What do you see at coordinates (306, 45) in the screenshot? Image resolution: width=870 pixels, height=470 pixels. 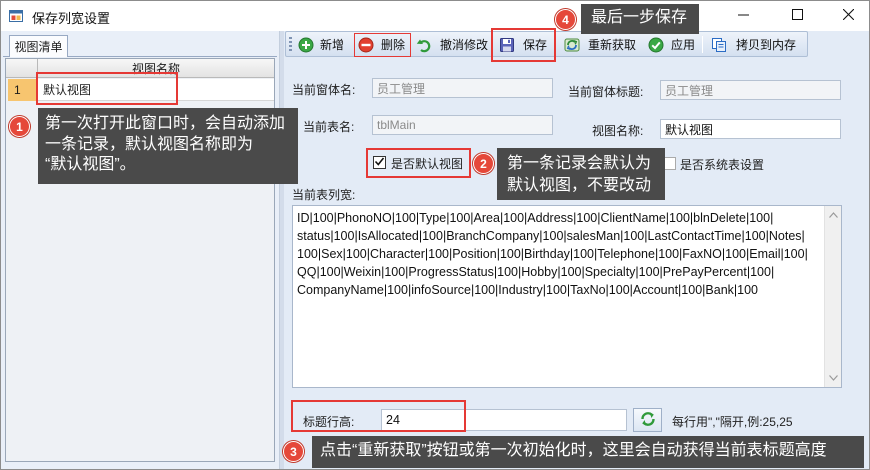 I see `add-circle-icon` at bounding box center [306, 45].